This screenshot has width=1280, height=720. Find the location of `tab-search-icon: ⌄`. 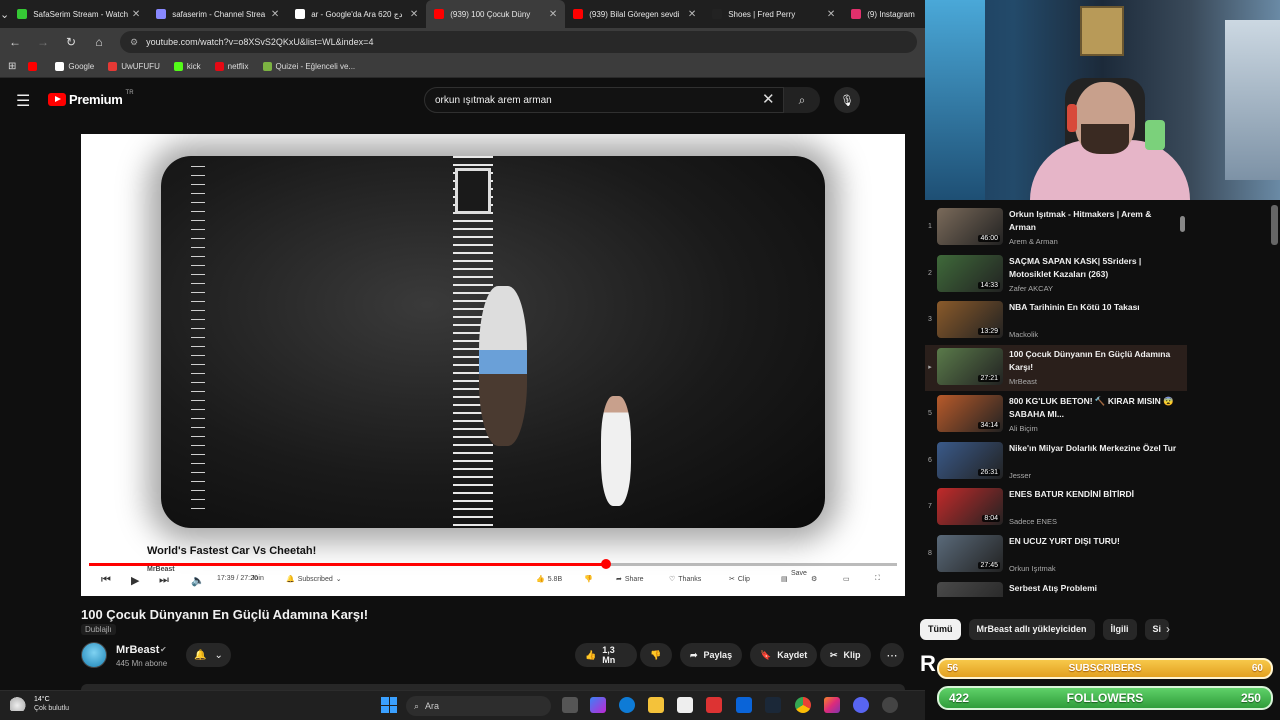

tab-search-icon: ⌄ is located at coordinates (4, 14).